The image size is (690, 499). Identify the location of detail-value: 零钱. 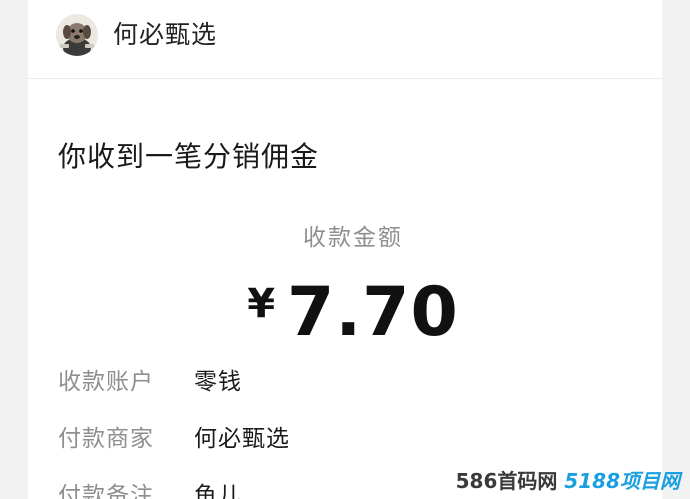
(218, 382).